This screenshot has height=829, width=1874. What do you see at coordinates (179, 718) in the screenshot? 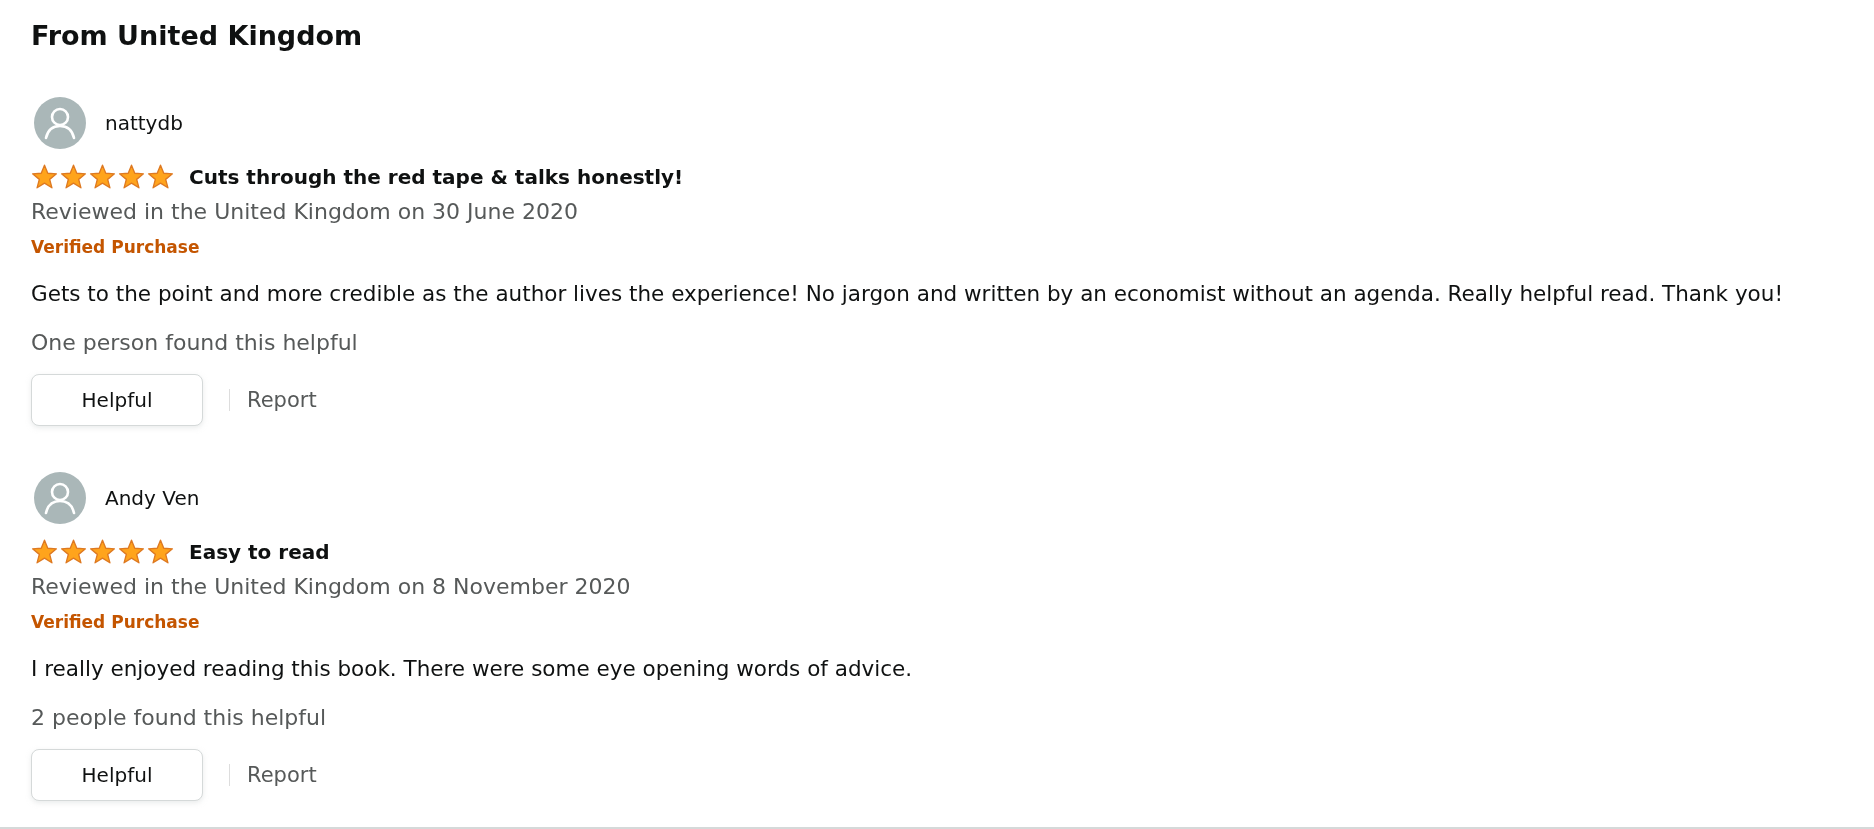
I see `helpful-count: 2 people found this helpful` at bounding box center [179, 718].